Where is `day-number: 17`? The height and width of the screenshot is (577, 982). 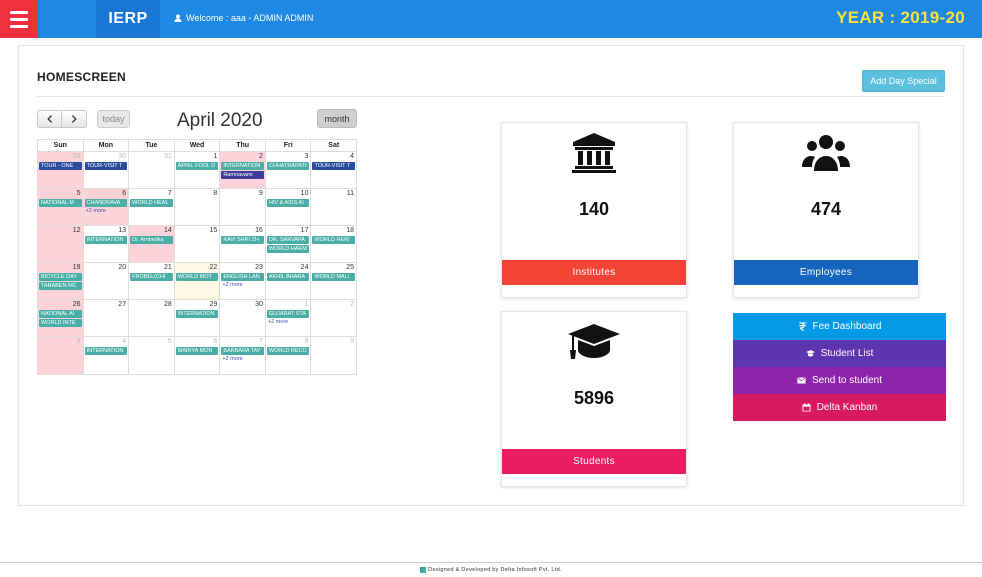
day-number: 17 is located at coordinates (305, 230).